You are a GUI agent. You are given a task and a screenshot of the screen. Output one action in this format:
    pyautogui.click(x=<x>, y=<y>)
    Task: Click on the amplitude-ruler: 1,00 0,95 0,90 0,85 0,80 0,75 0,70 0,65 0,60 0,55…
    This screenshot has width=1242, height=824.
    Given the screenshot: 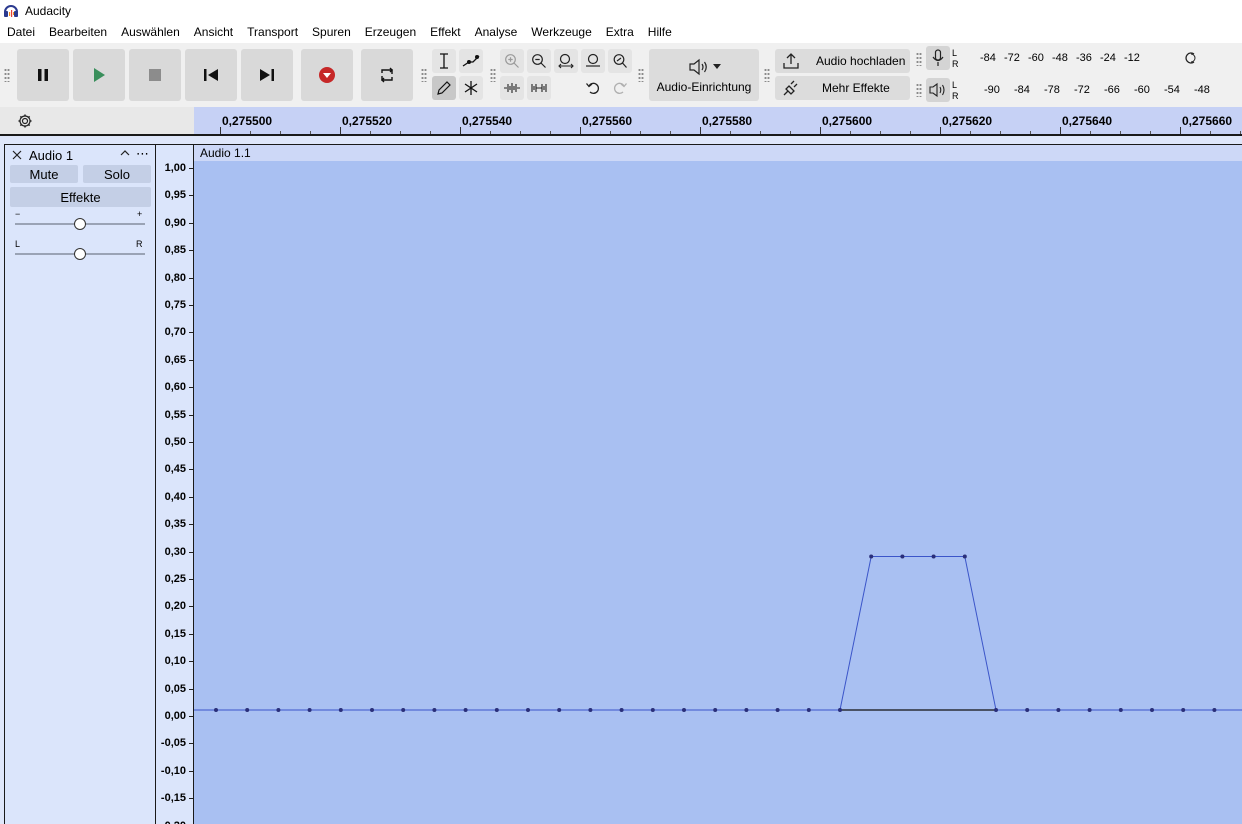 What is the action you would take?
    pyautogui.click(x=174, y=484)
    